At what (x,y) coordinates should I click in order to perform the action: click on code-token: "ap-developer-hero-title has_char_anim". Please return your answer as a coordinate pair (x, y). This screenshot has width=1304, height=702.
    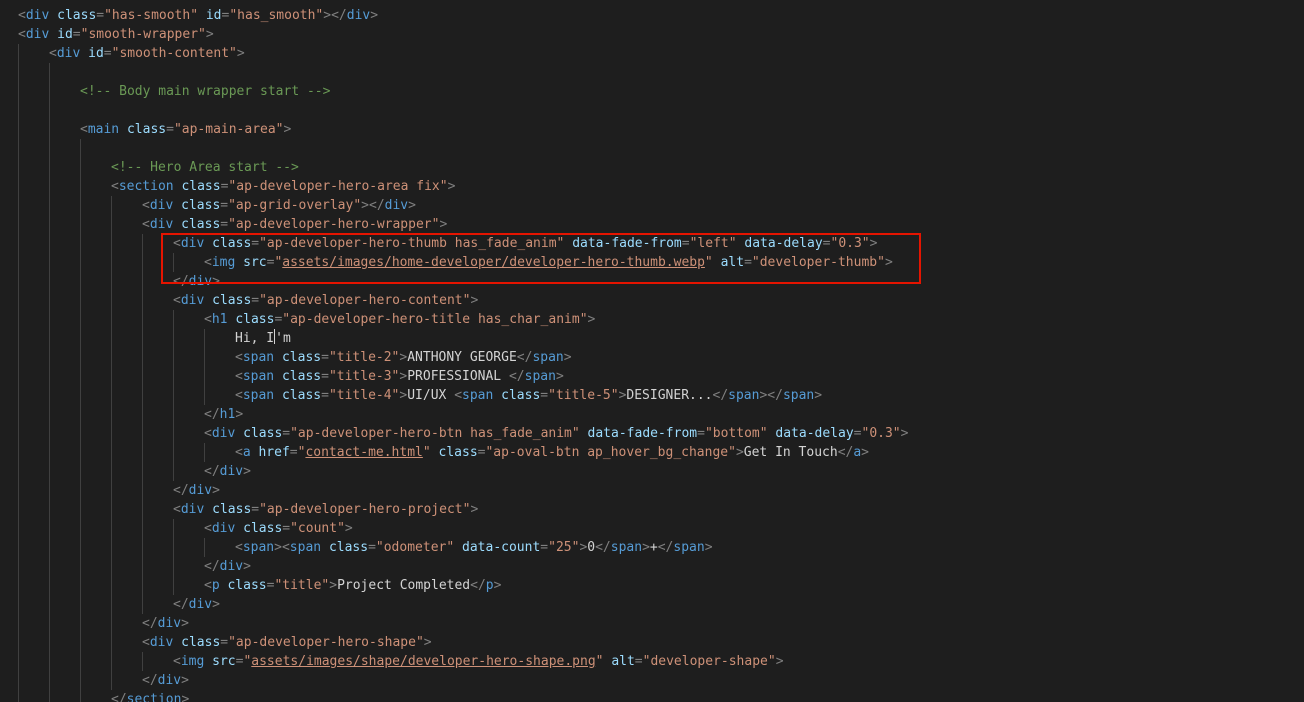
    Looking at the image, I should click on (435, 319).